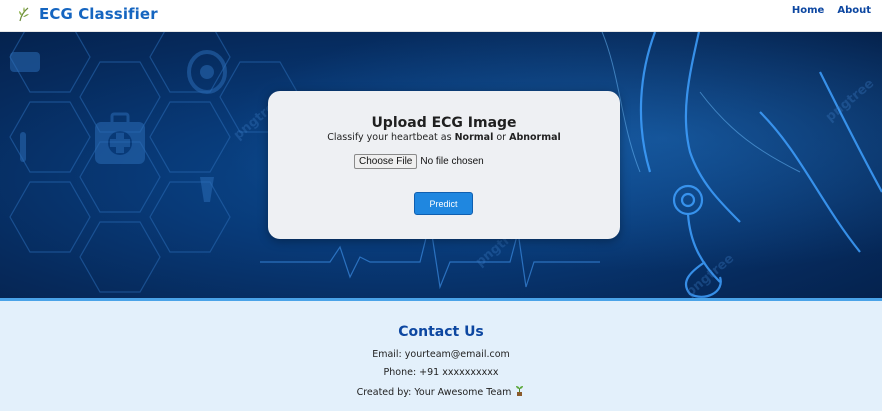 The height and width of the screenshot is (411, 882). I want to click on subtitle-or: or, so click(501, 137).